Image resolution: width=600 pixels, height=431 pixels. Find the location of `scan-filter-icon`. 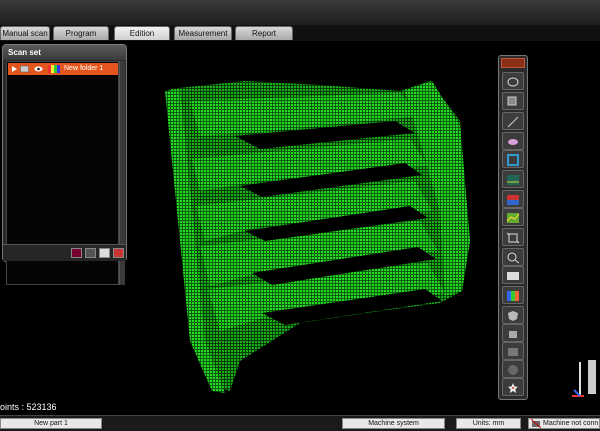

scan-filter-icon is located at coordinates (513, 179).